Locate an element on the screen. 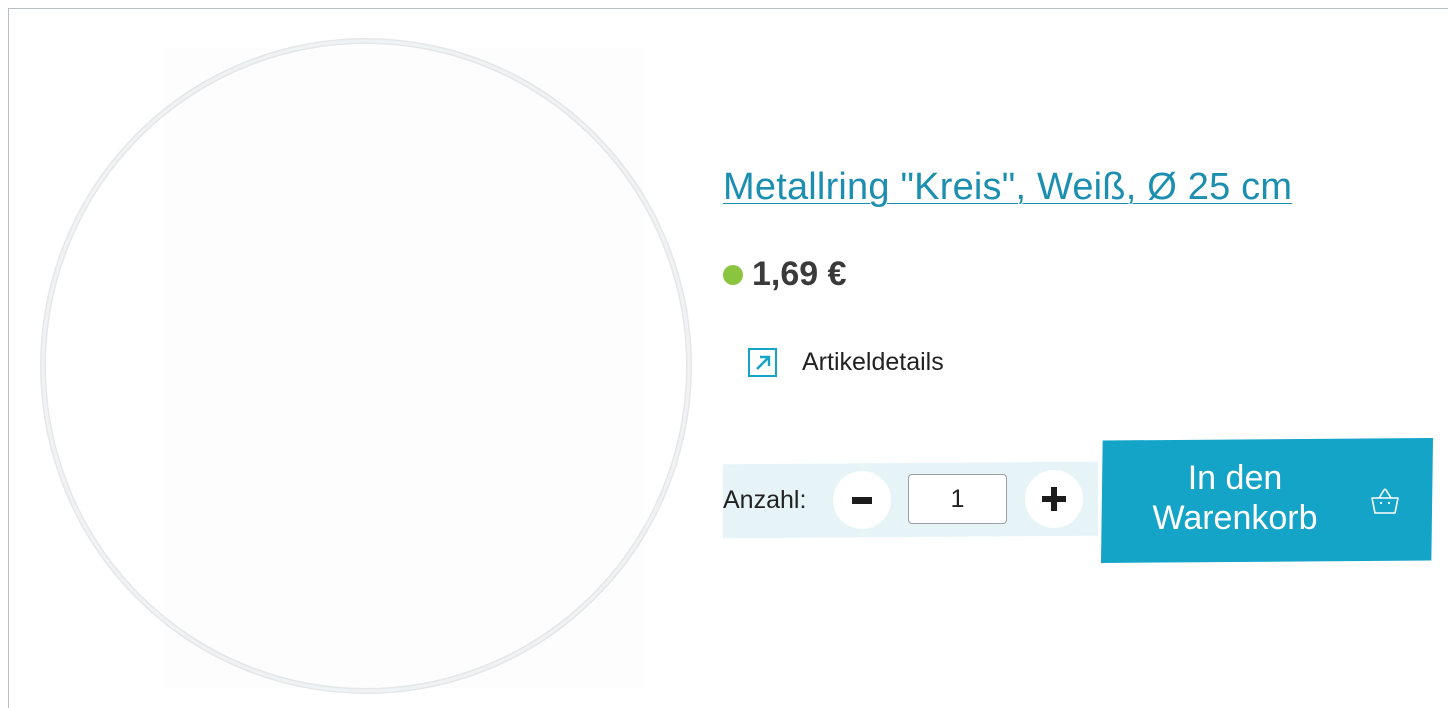 The height and width of the screenshot is (708, 1448). price-row: 1,69 € is located at coordinates (785, 274).